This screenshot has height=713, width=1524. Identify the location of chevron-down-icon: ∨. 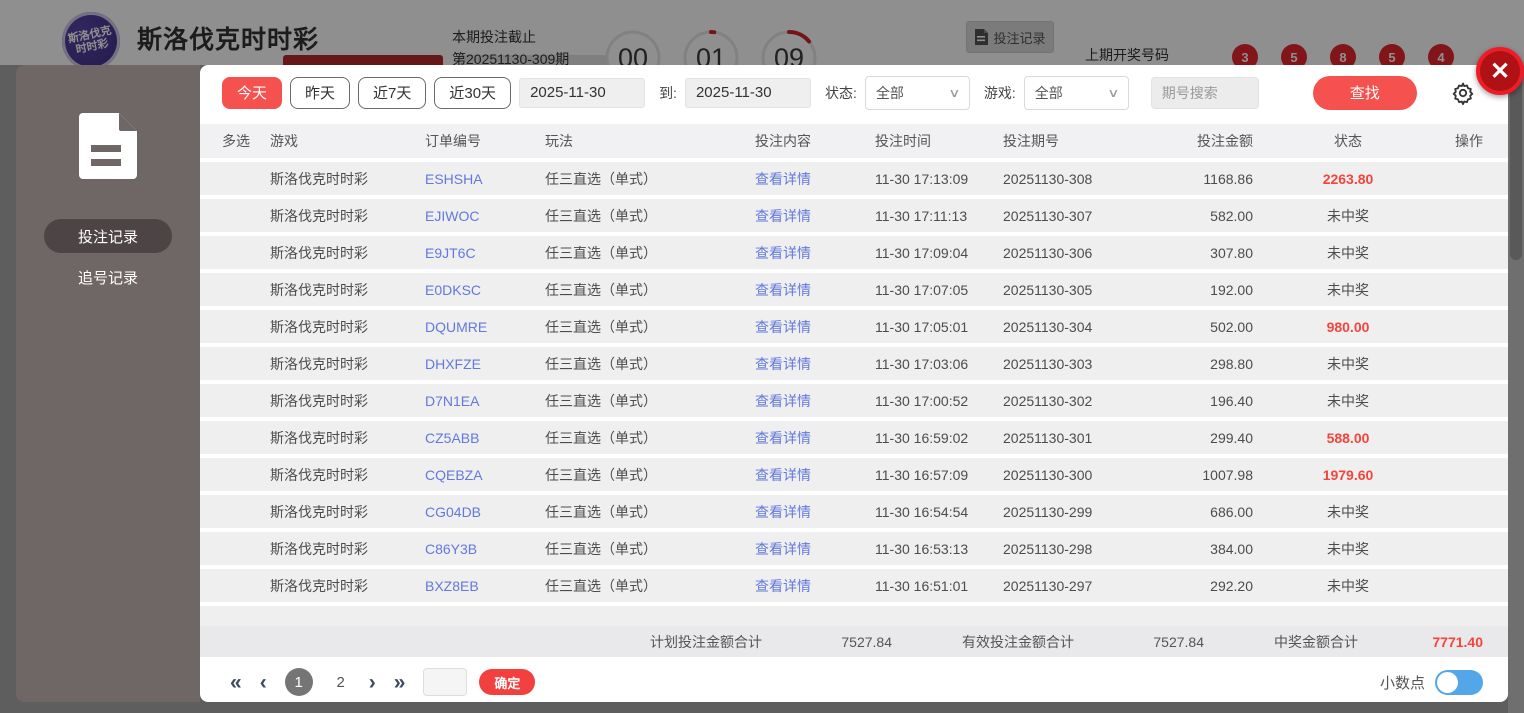
(1113, 92).